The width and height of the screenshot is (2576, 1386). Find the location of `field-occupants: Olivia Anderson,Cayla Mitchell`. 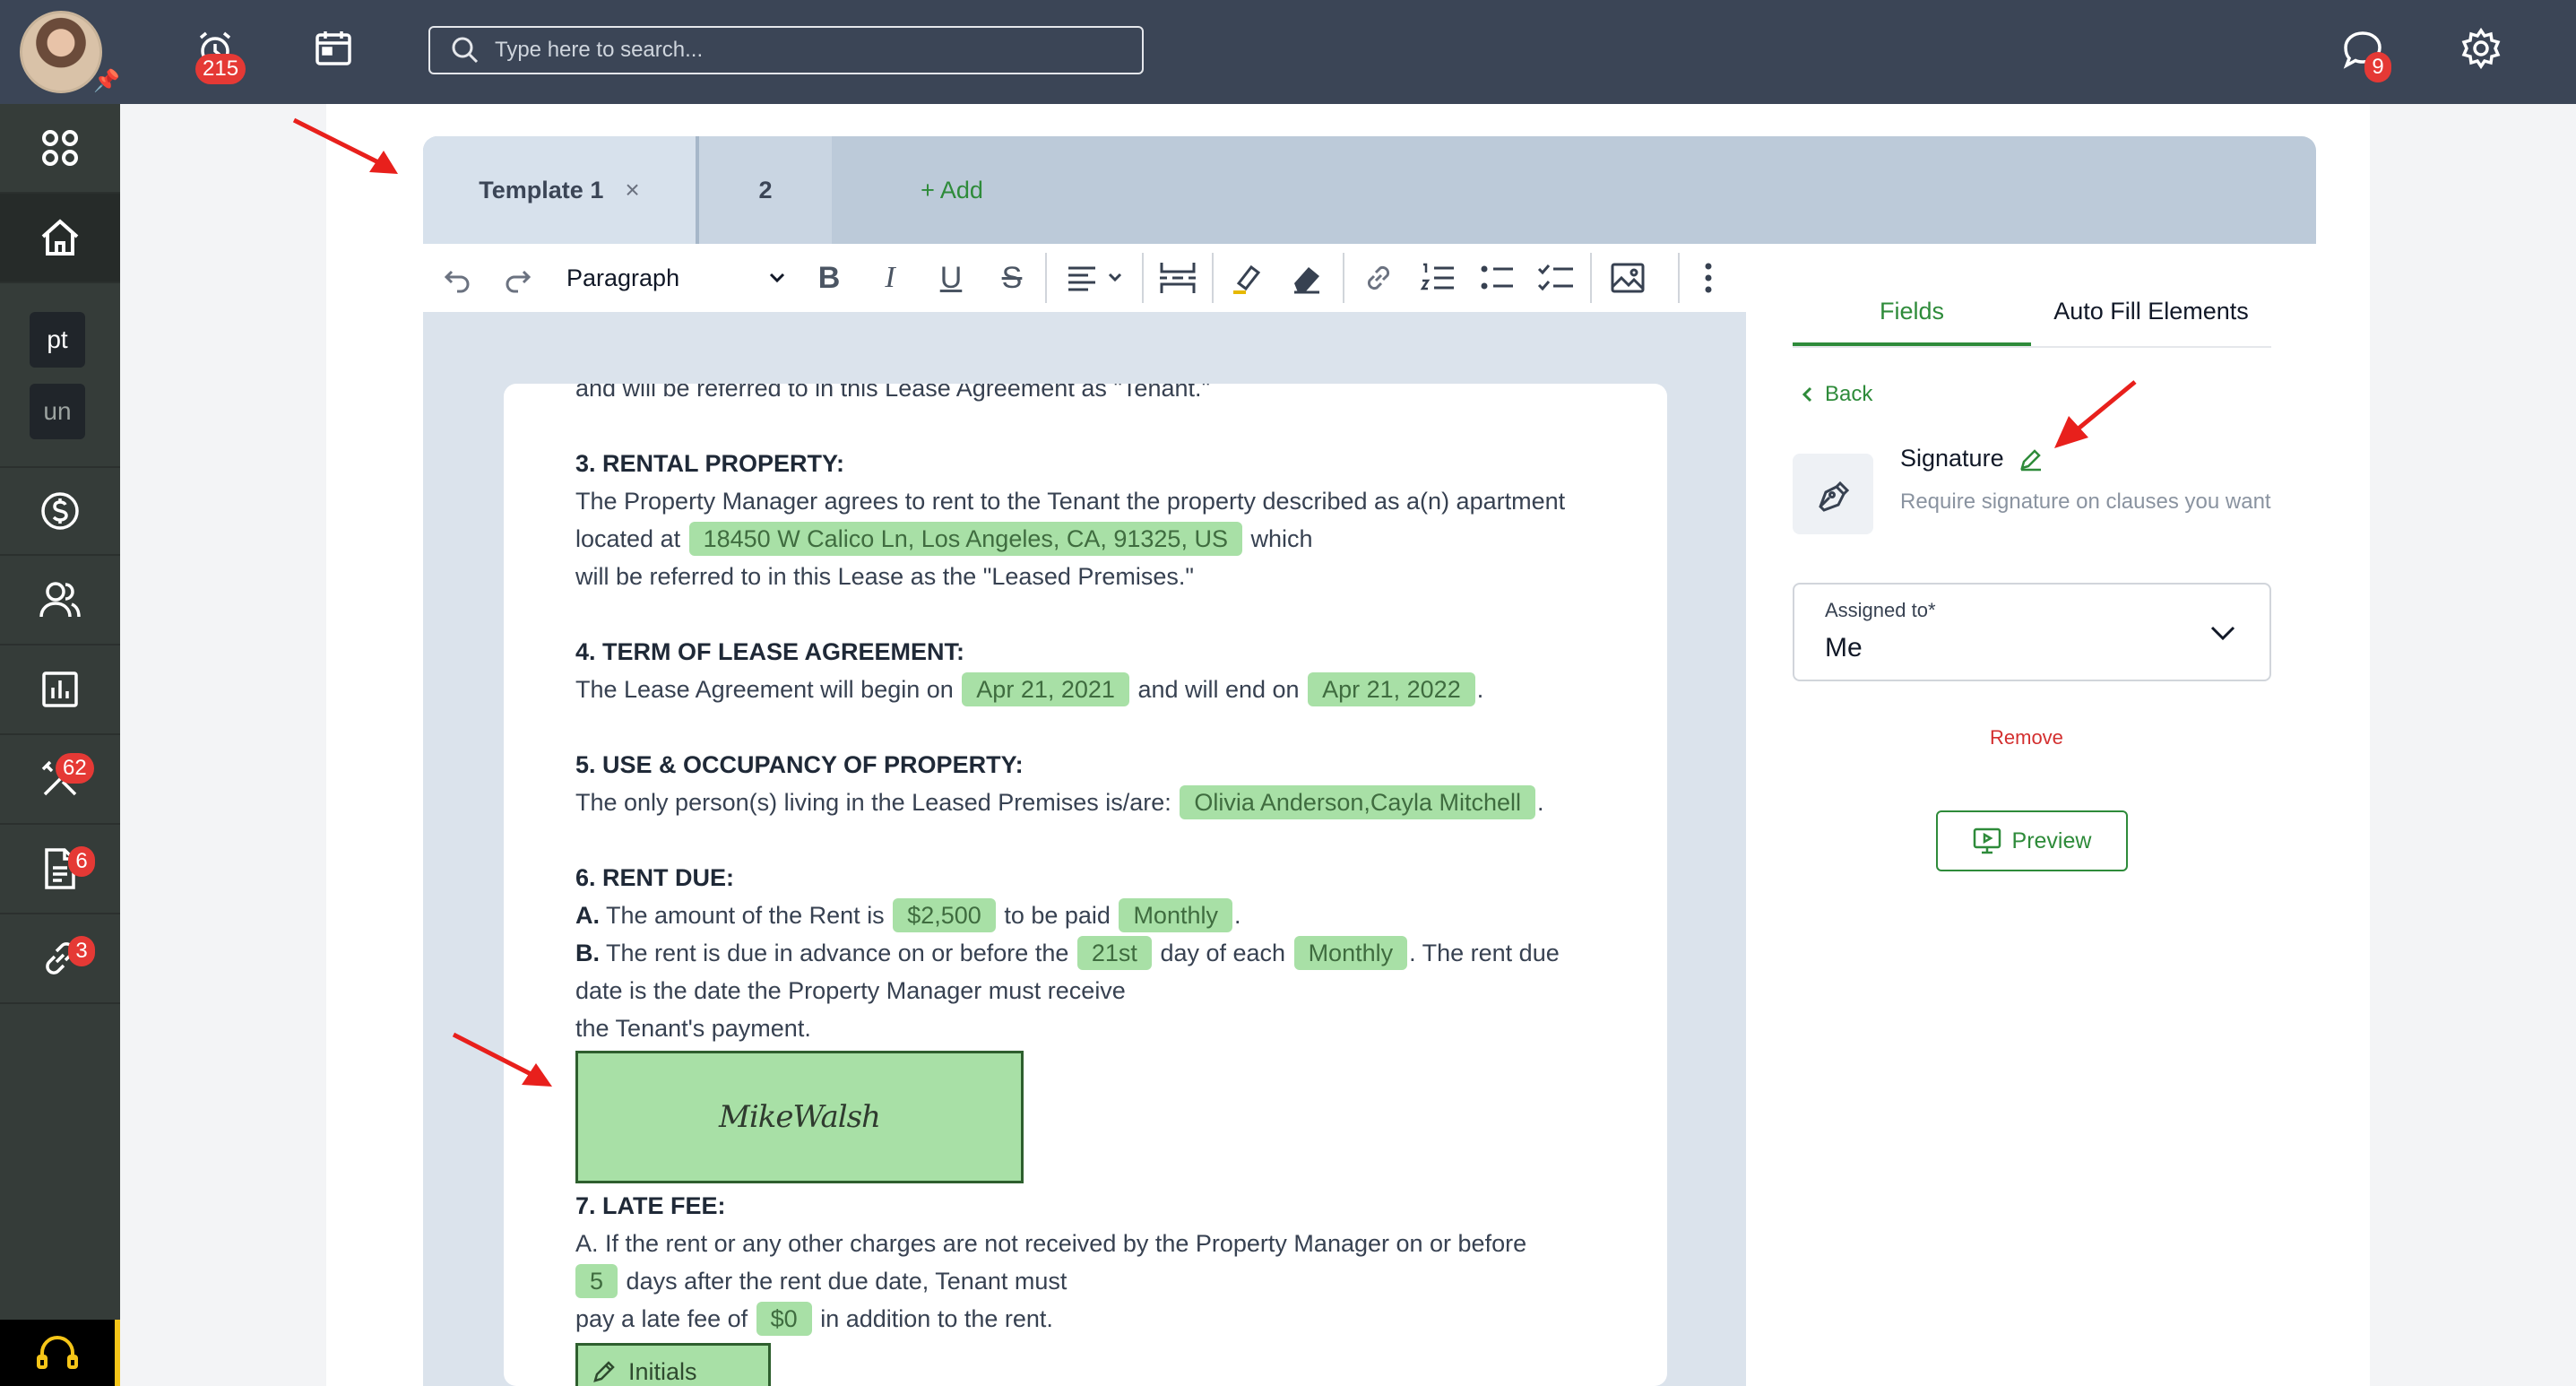

field-occupants: Olivia Anderson,Cayla Mitchell is located at coordinates (1357, 802).